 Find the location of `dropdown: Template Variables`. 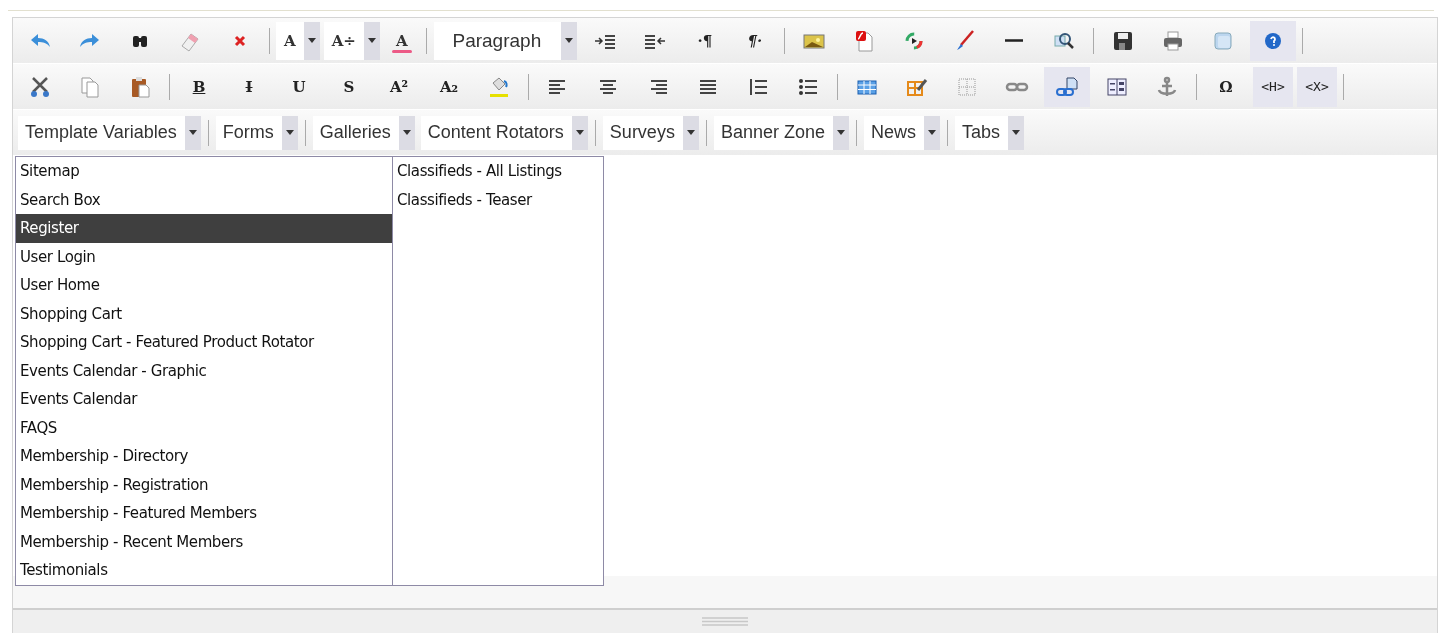

dropdown: Template Variables is located at coordinates (109, 132).